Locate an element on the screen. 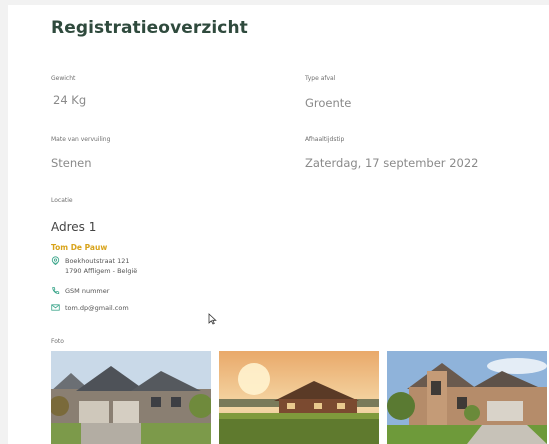 This screenshot has width=549, height=444. photo-label: Foto is located at coordinates (57, 341).